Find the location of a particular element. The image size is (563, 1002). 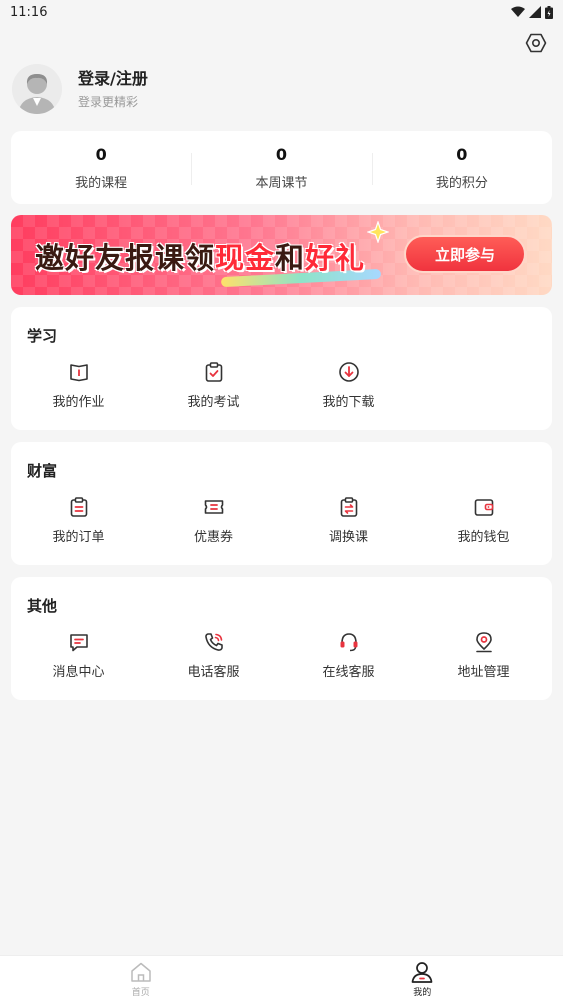

stat-week-lessons: 0 本周课节 is located at coordinates (281, 168).